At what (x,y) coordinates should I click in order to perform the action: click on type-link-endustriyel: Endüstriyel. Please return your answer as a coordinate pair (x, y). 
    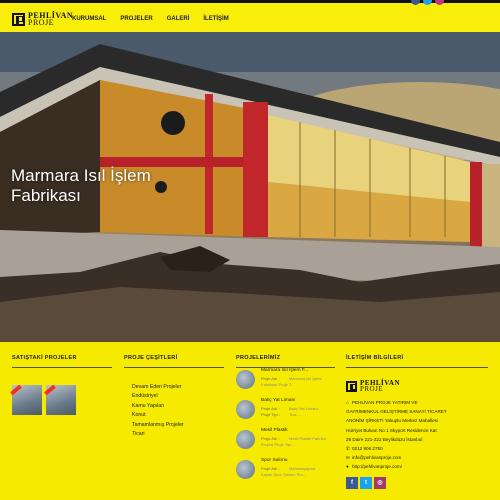
    Looking at the image, I should click on (178, 396).